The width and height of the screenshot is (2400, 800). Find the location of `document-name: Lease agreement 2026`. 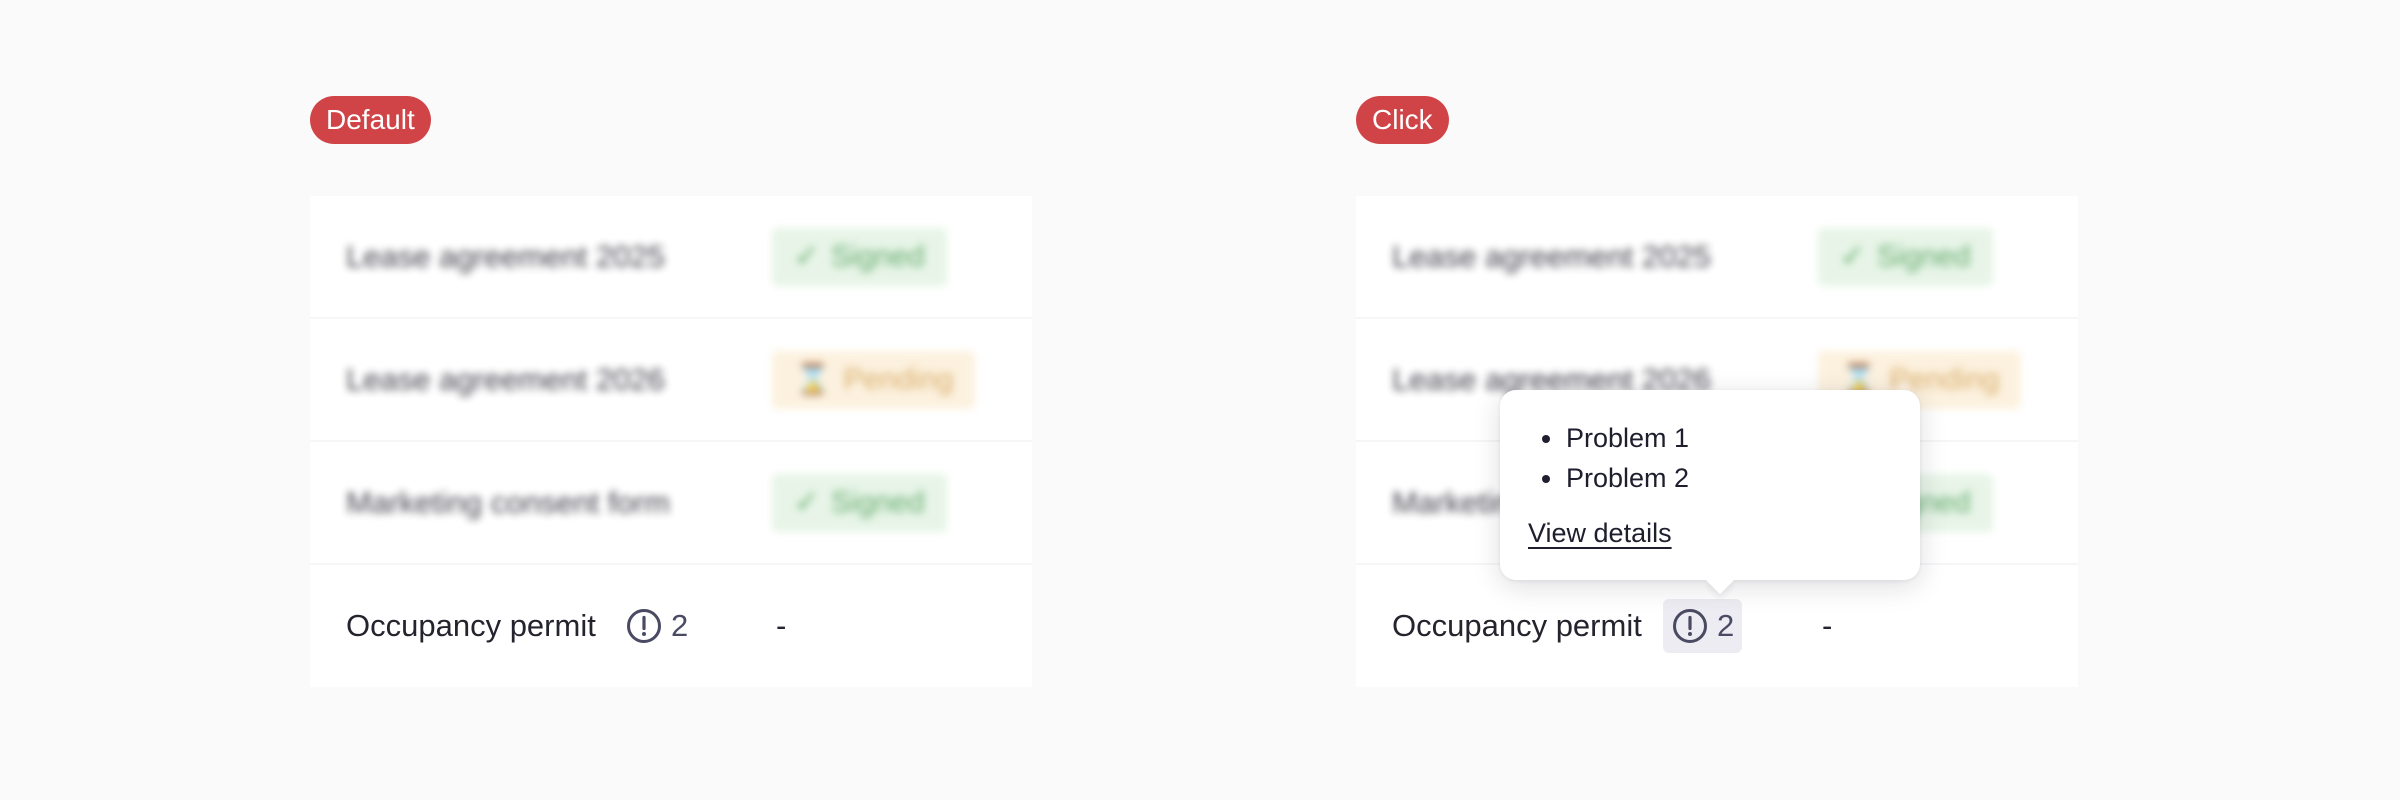

document-name: Lease agreement 2026 is located at coordinates (505, 379).